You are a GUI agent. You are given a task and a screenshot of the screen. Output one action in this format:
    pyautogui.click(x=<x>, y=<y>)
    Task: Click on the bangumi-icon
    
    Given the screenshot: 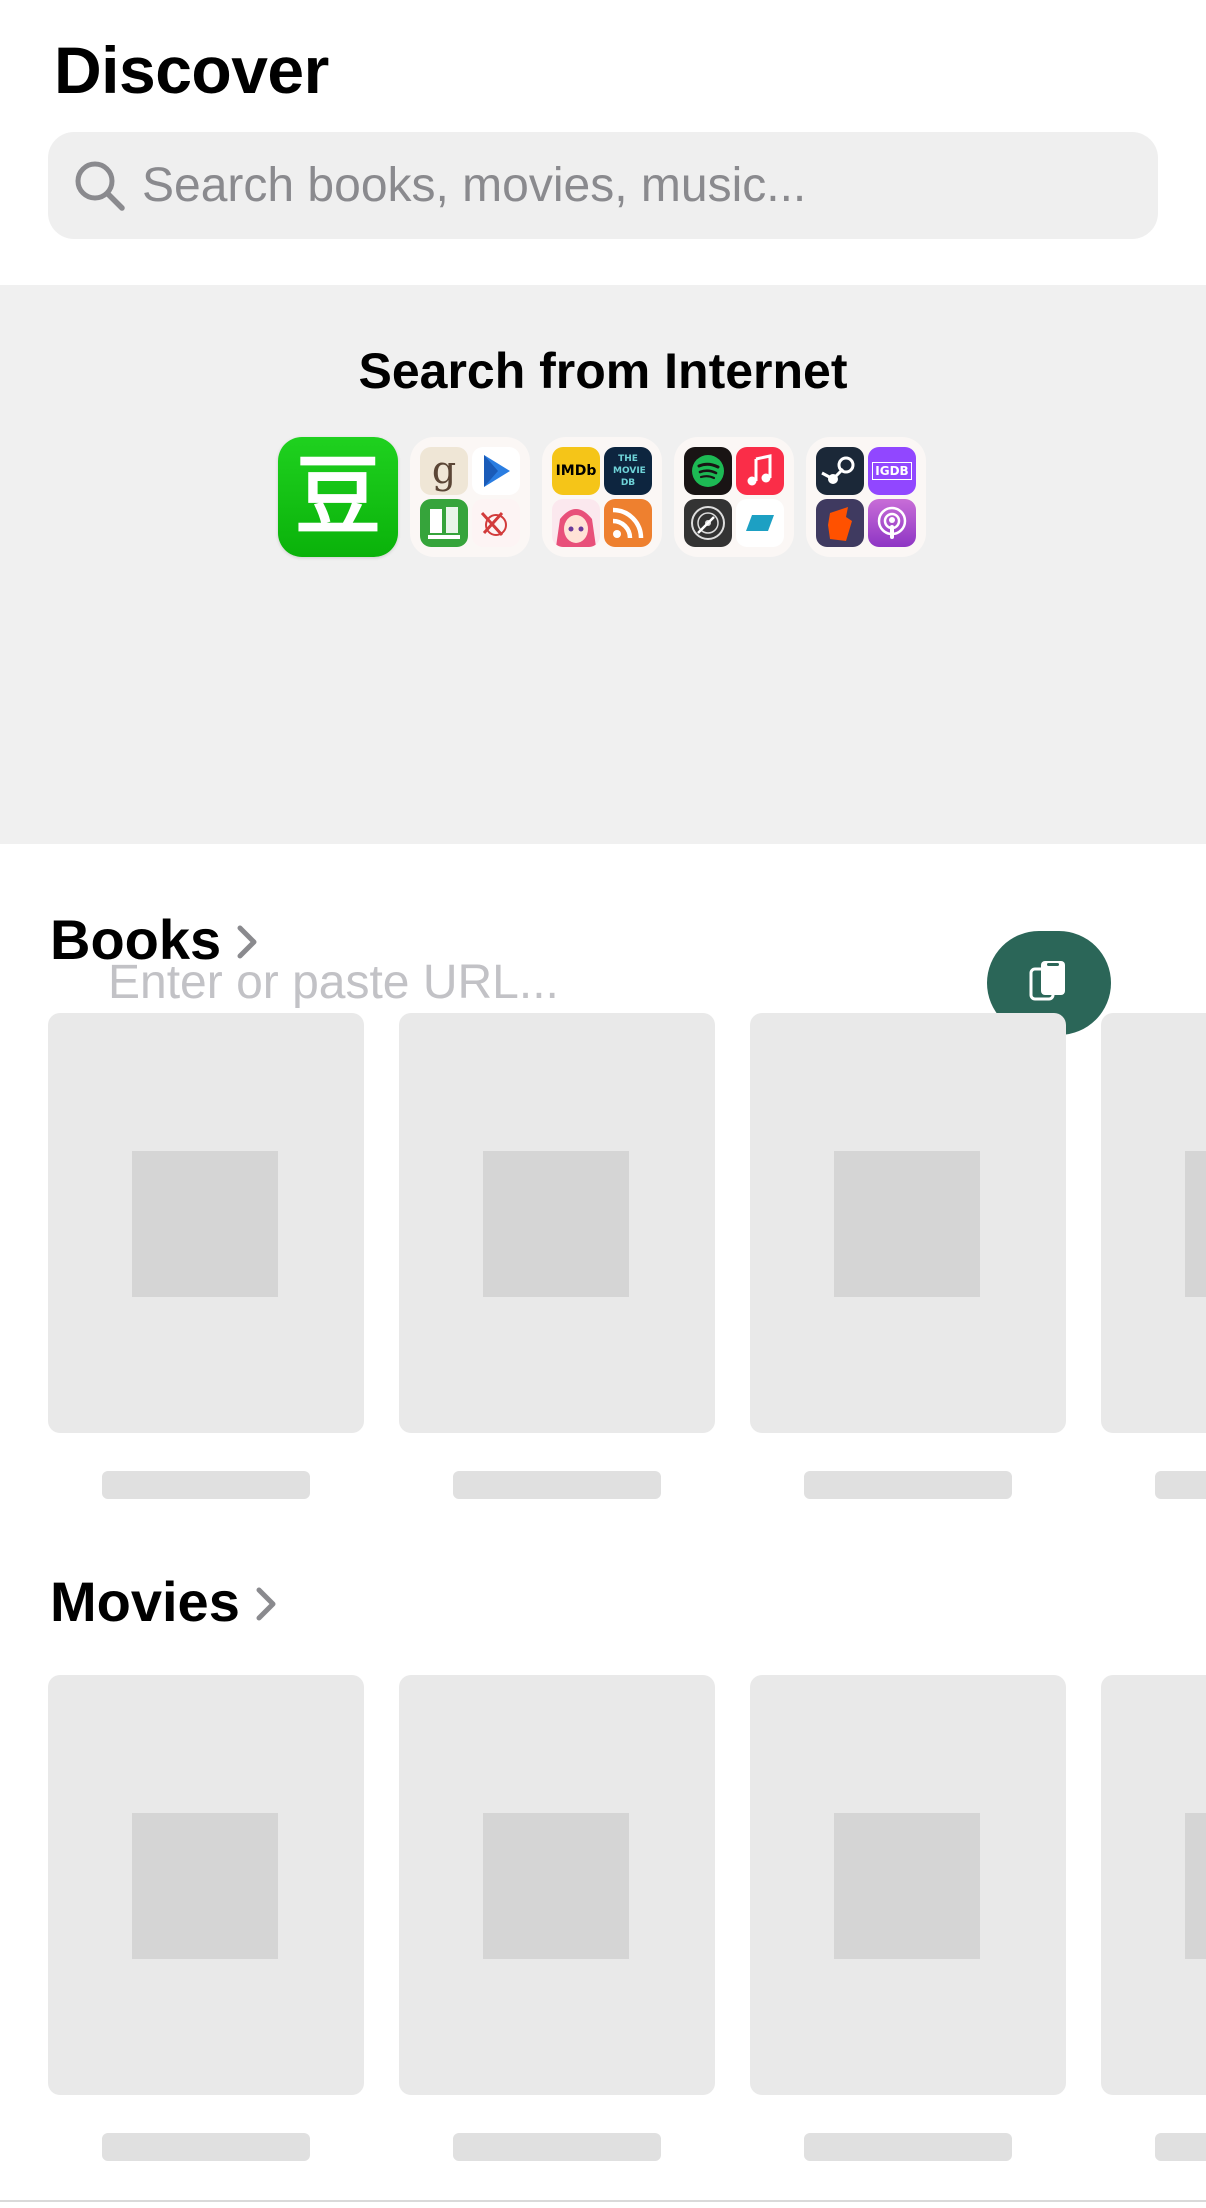 What is the action you would take?
    pyautogui.click(x=496, y=523)
    